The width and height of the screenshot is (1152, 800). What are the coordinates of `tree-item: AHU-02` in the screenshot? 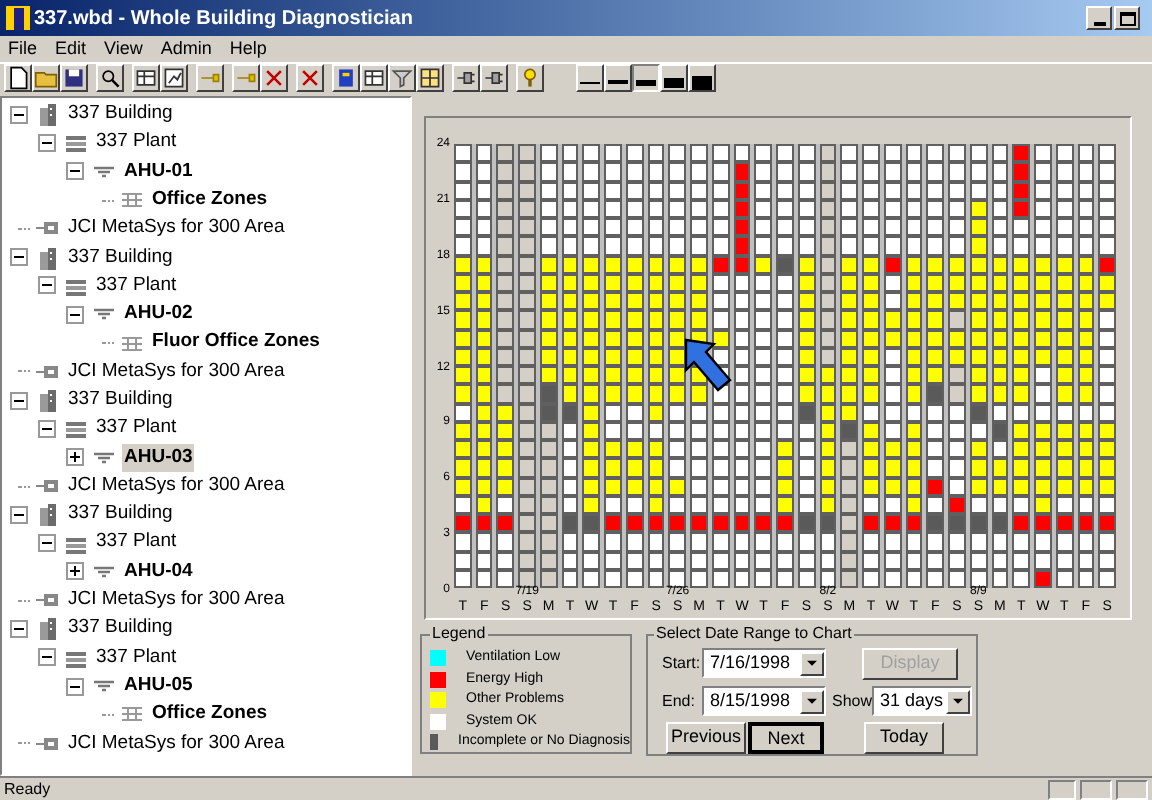 It's located at (158, 314).